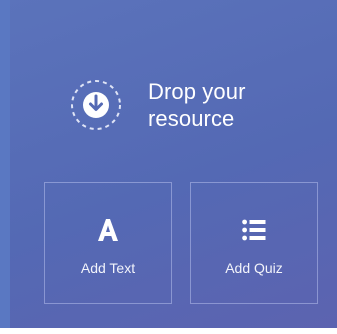  What do you see at coordinates (108, 268) in the screenshot?
I see `add-text-label: Add Text` at bounding box center [108, 268].